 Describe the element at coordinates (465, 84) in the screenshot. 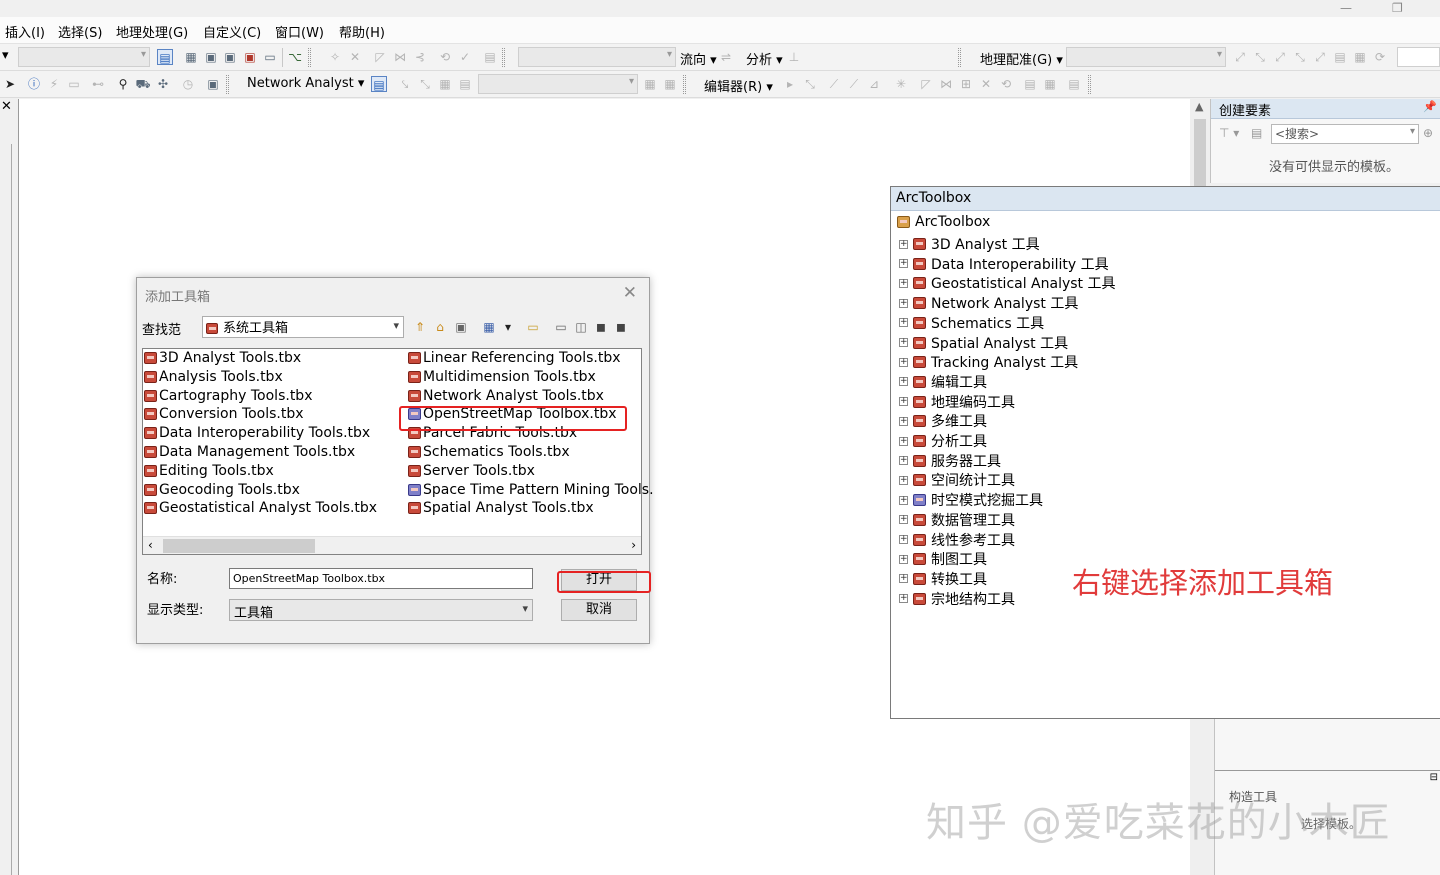

I see `na-directions-icon: ▤` at that location.